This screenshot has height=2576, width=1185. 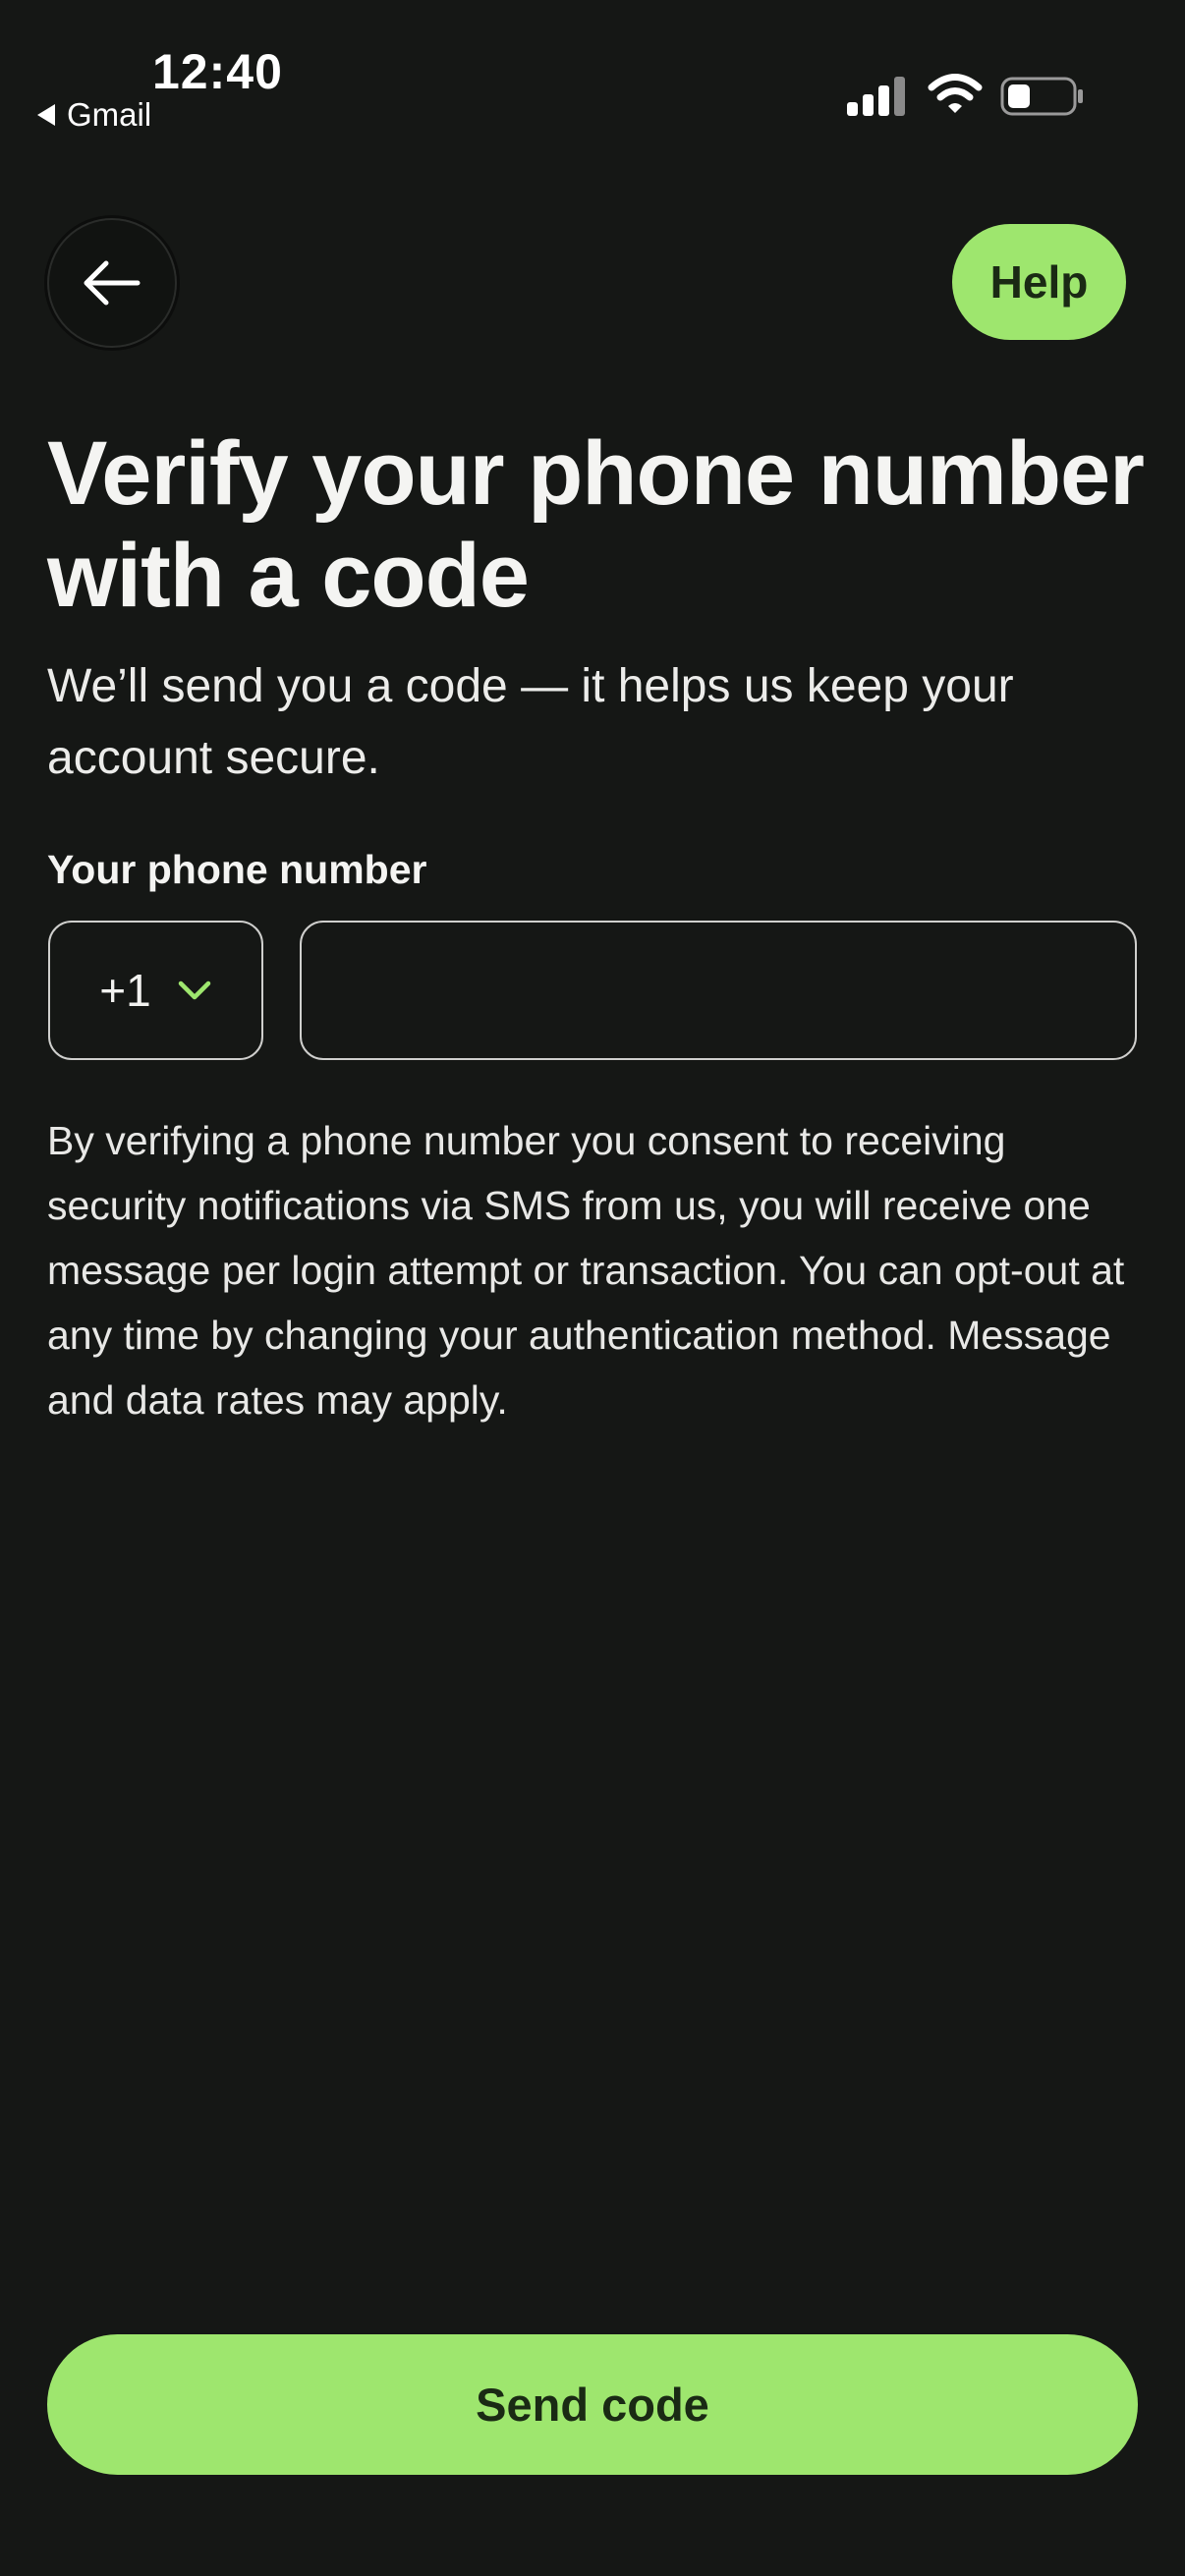 I want to click on back-button, so click(x=112, y=283).